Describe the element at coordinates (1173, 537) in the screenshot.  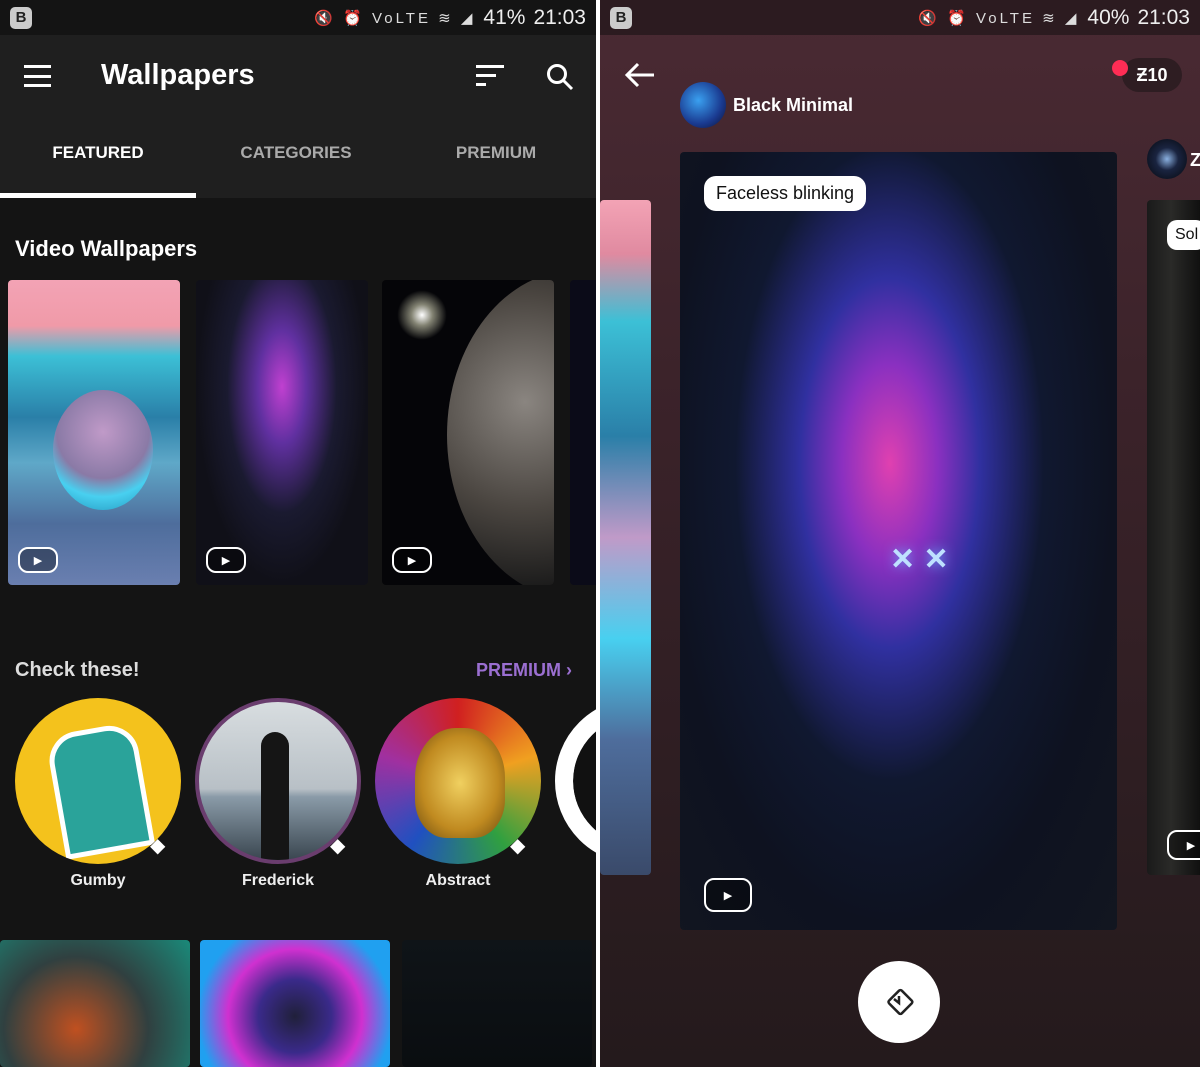
I see `next-wallpaper-peek: Sol ▶` at that location.